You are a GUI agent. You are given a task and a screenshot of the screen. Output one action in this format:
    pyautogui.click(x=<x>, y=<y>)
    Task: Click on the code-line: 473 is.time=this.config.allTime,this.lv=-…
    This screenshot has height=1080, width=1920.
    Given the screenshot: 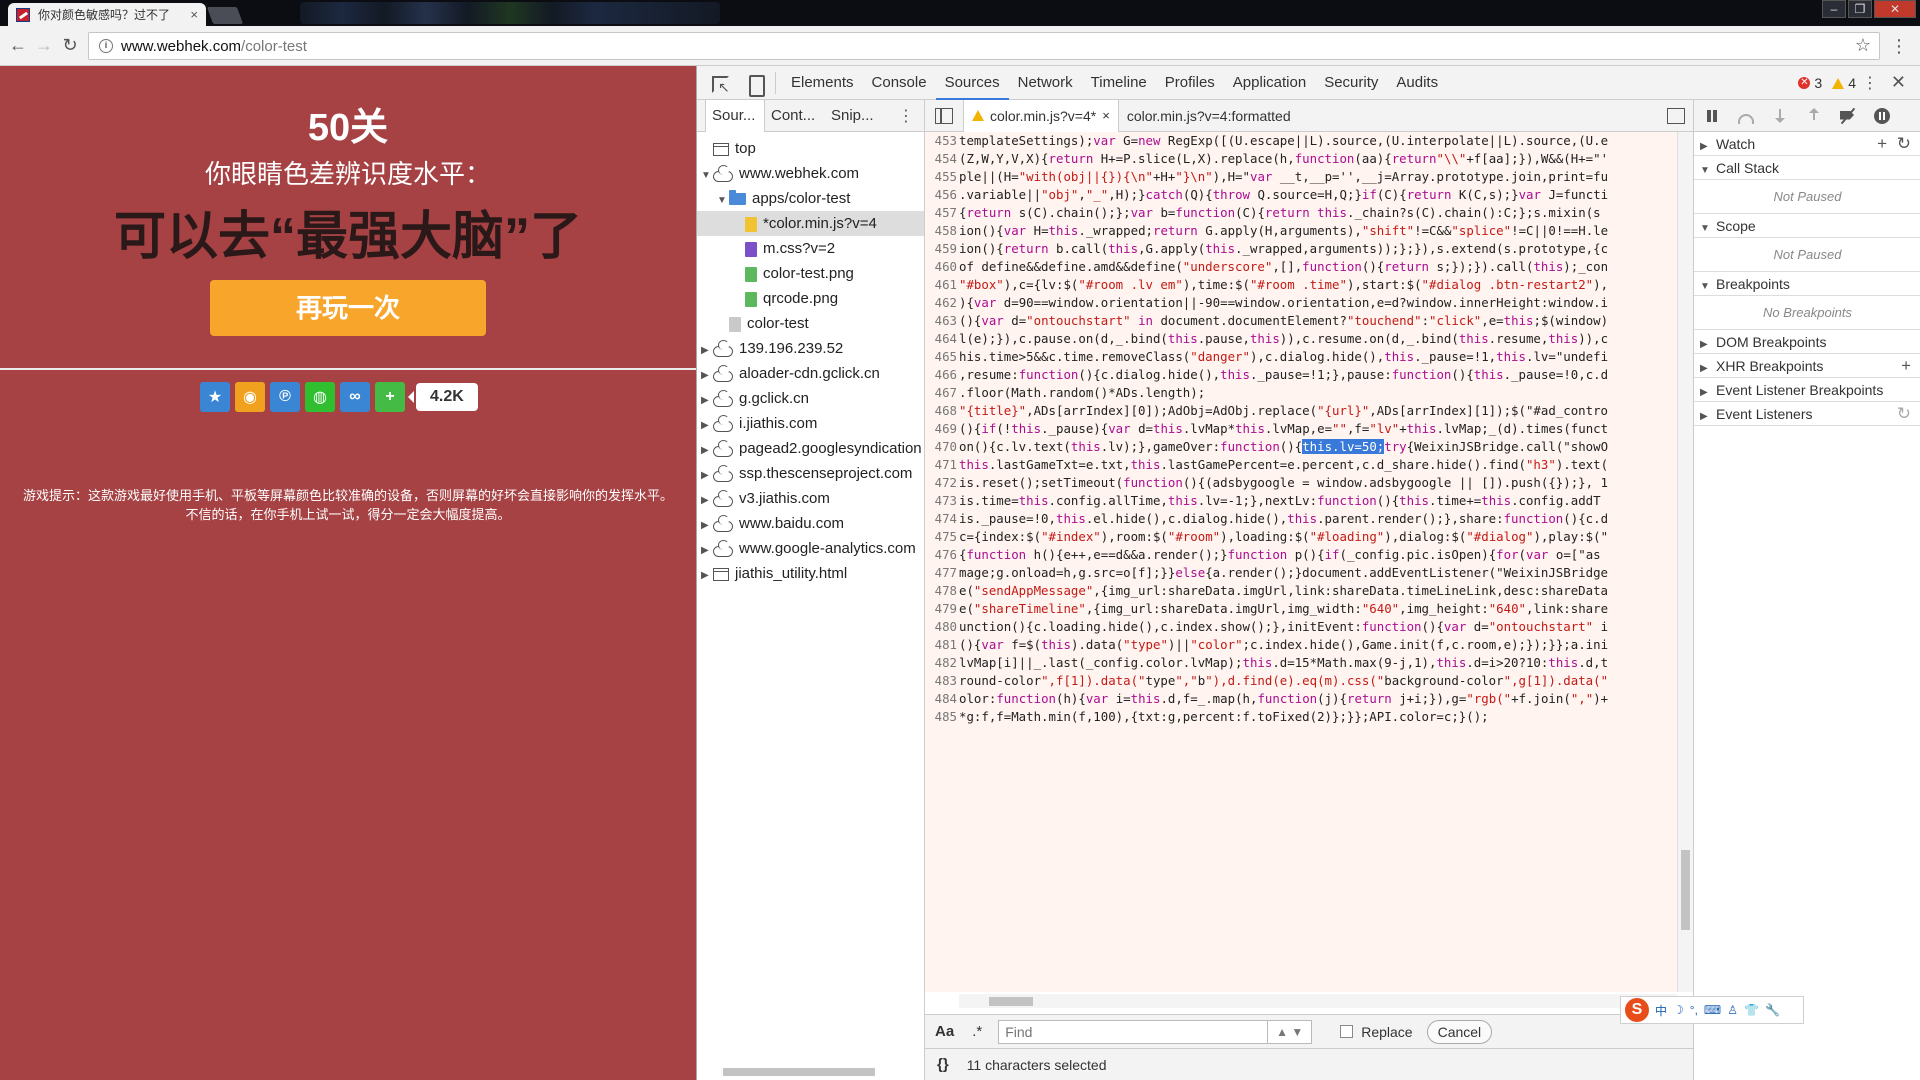 What is the action you would take?
    pyautogui.click(x=1301, y=501)
    